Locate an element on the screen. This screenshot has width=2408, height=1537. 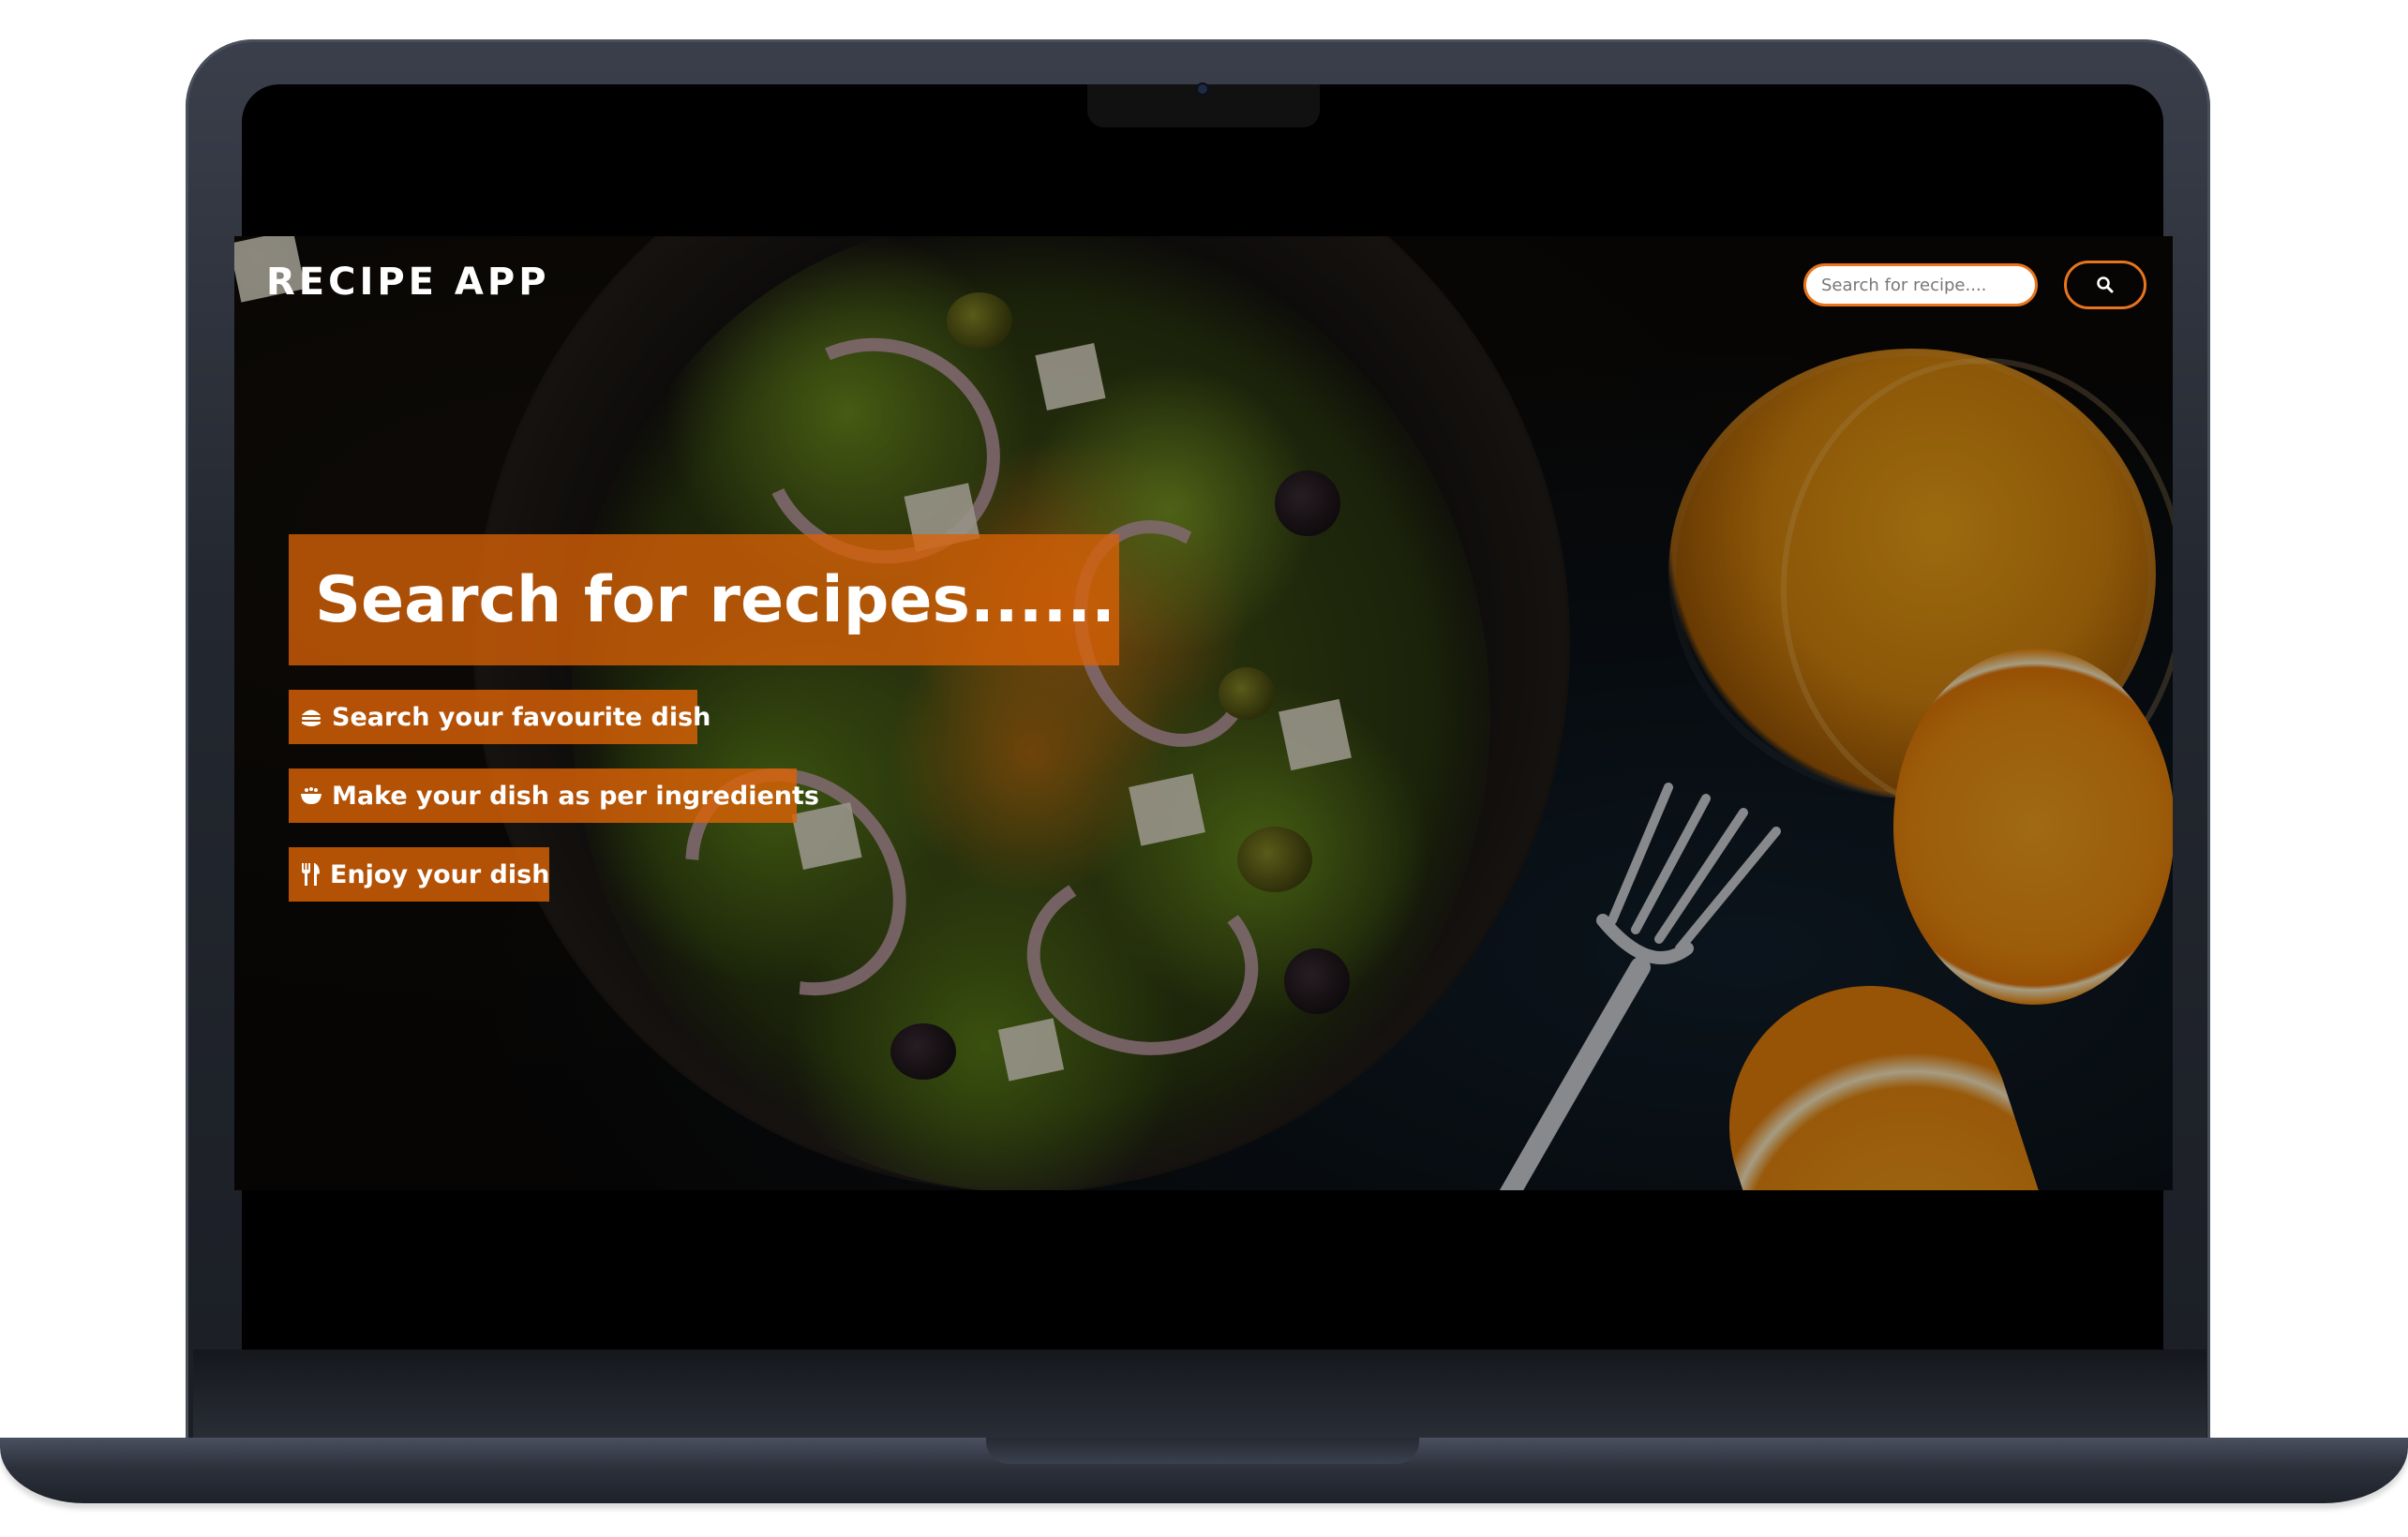
feature-label: Search your favourite dish is located at coordinates (521, 717).